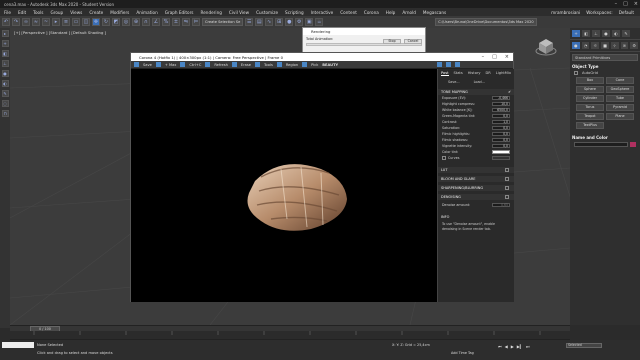  Describe the element at coordinates (620, 107) in the screenshot. I see `pyramid-button: Pyramid` at that location.